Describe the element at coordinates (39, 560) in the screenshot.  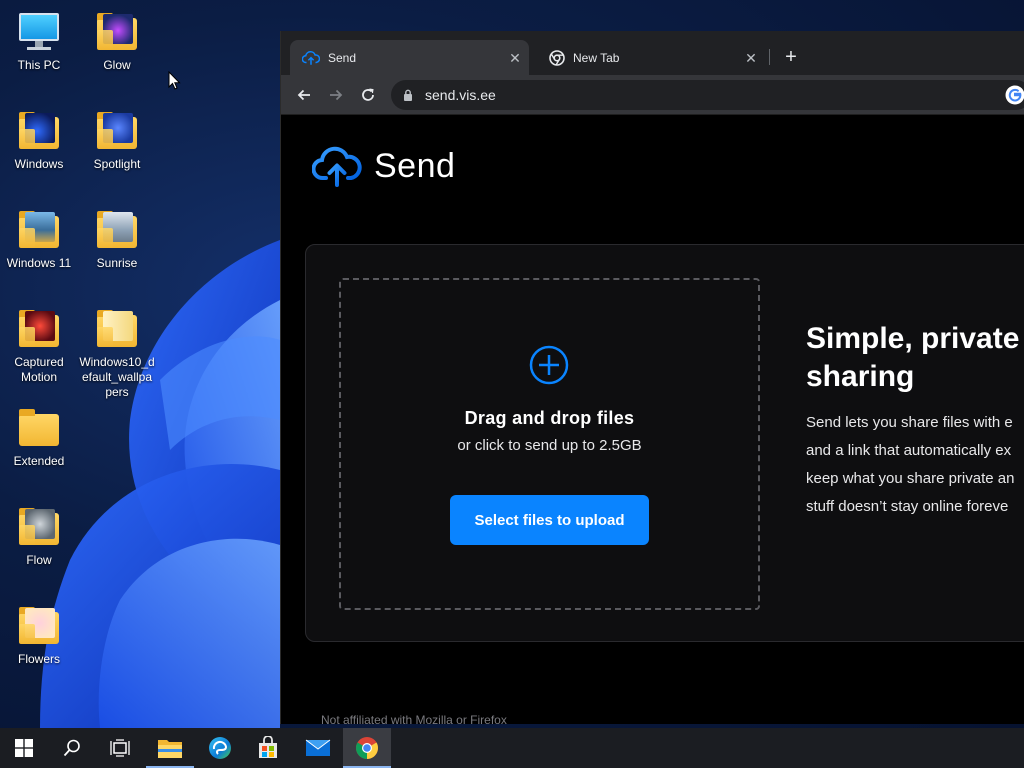
I see `desktop-icon-label: Flow` at that location.